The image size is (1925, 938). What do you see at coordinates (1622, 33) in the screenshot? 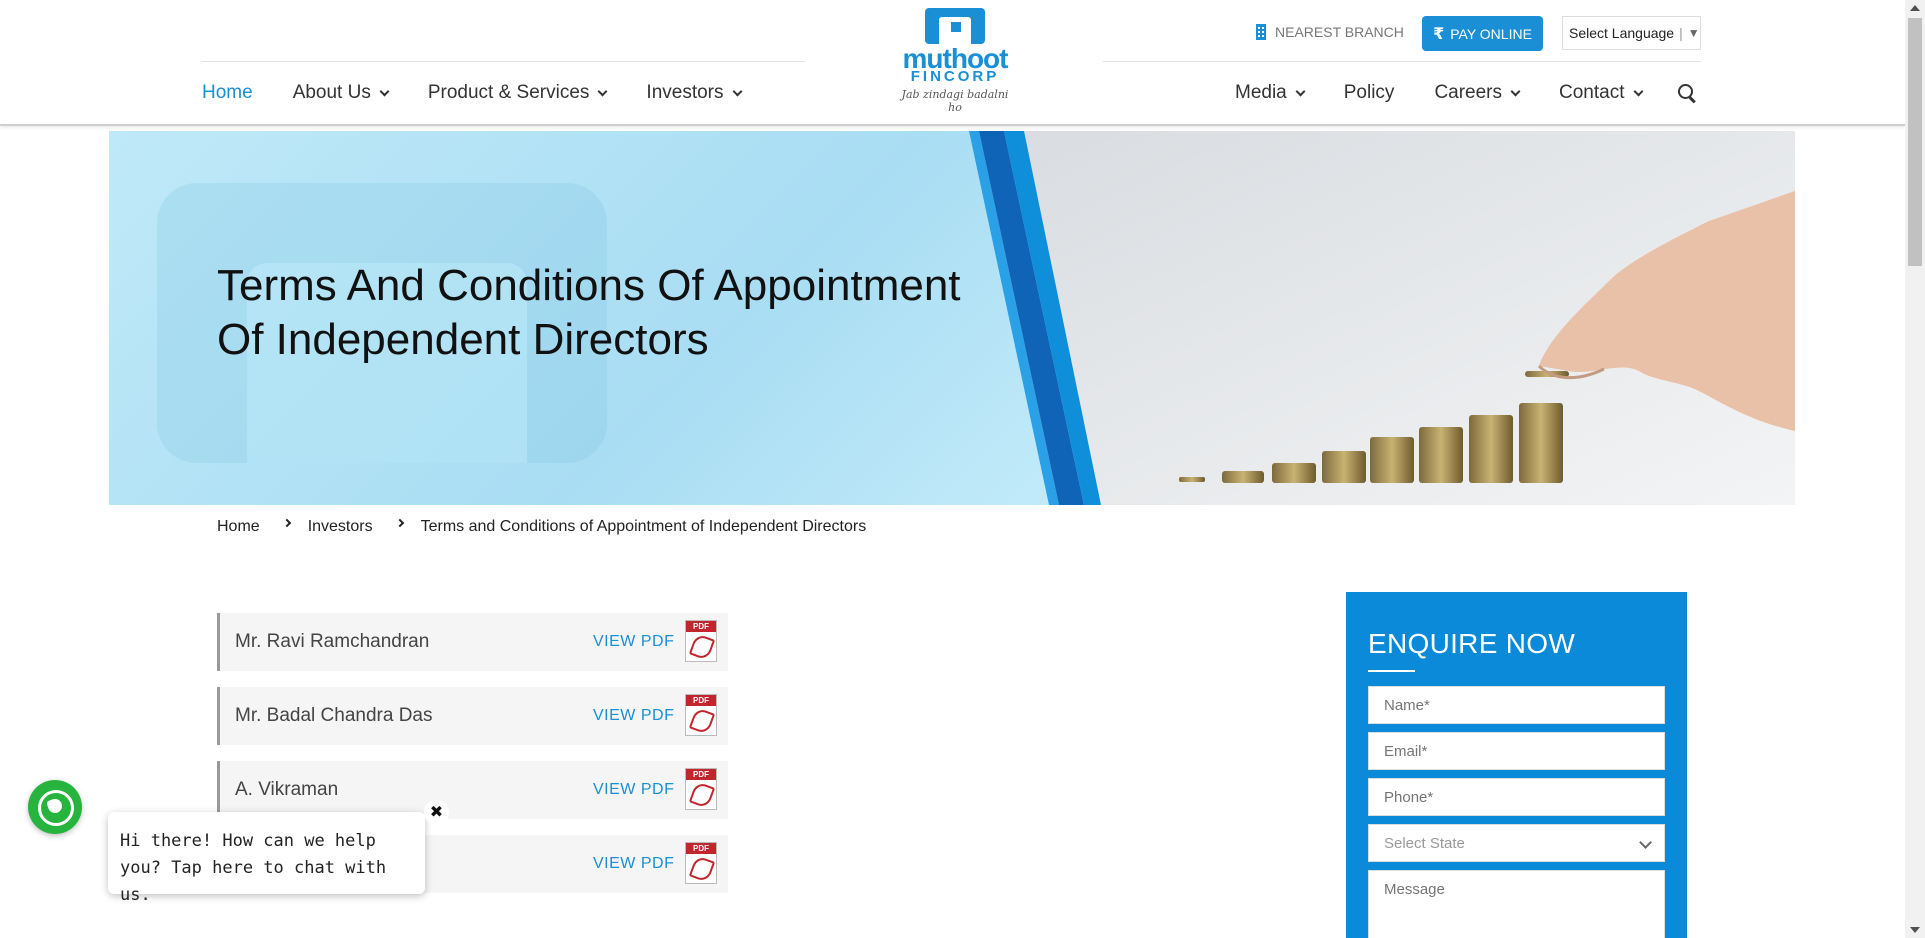
I see `language-label: Select Language` at bounding box center [1622, 33].